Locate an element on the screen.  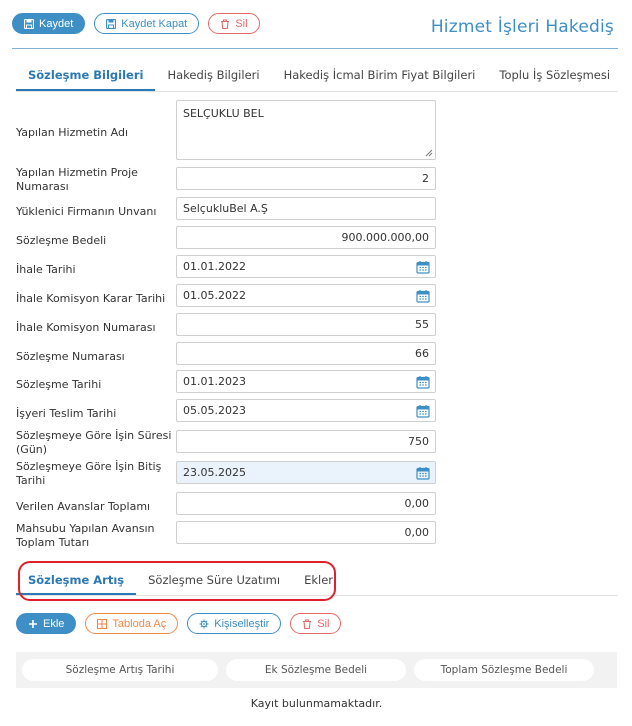
site-delivery-date-value: 05.05.2023 is located at coordinates (214, 410).